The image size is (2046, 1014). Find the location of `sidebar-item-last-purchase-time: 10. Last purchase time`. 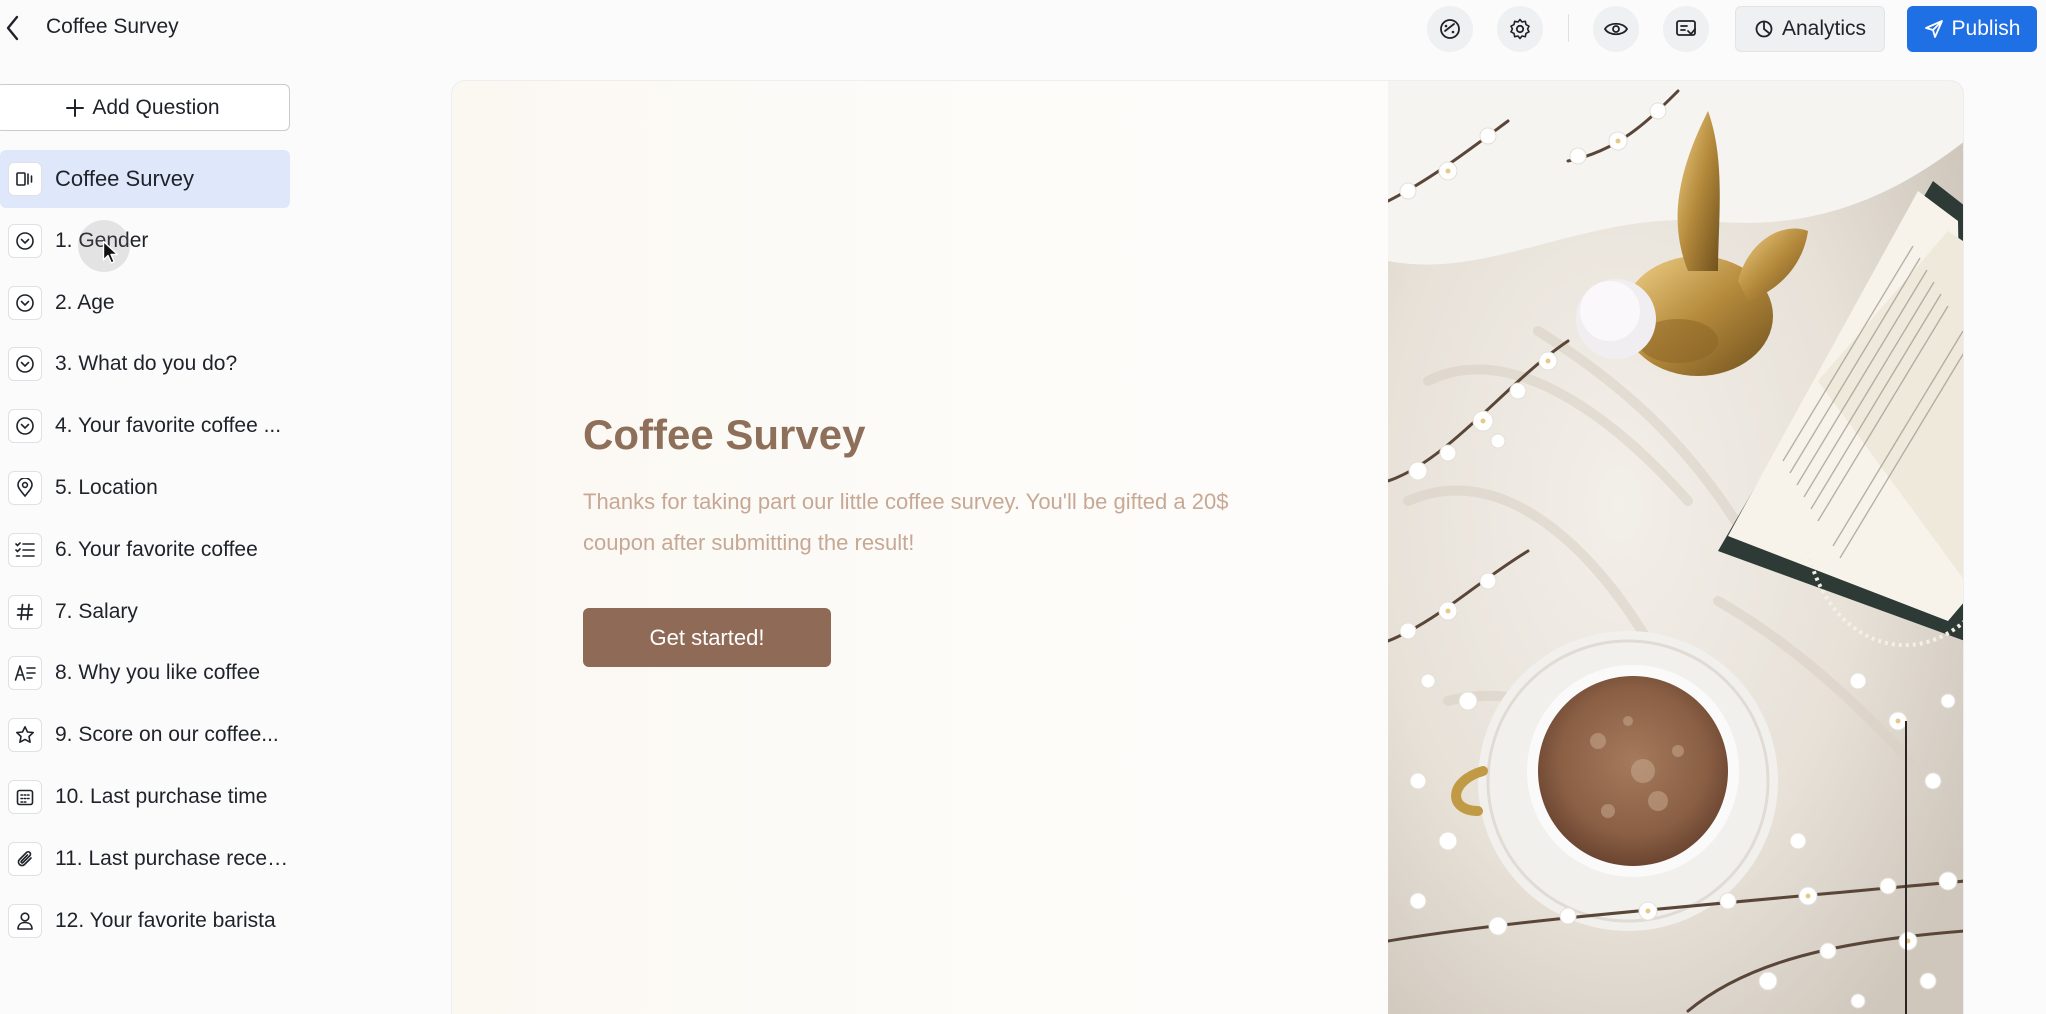

sidebar-item-last-purchase-time: 10. Last purchase time is located at coordinates (145, 797).